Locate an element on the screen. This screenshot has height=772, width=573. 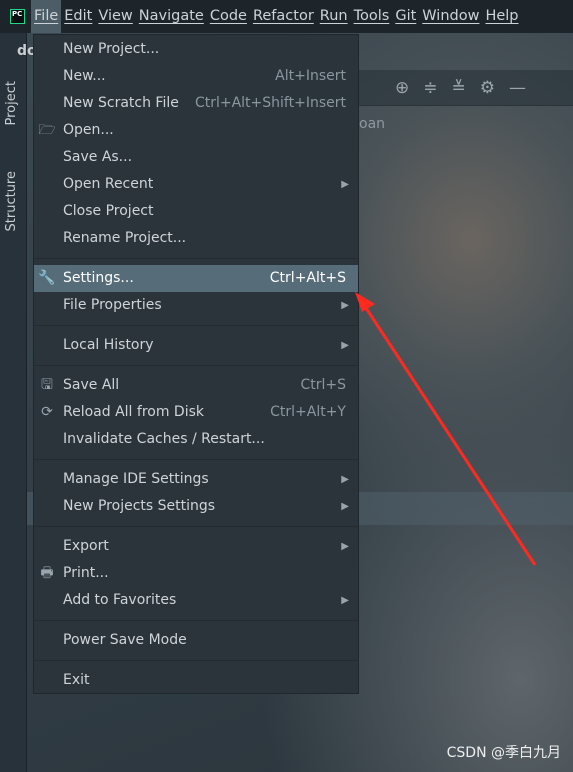
watermark: CSDN @季白九月 is located at coordinates (503, 753).